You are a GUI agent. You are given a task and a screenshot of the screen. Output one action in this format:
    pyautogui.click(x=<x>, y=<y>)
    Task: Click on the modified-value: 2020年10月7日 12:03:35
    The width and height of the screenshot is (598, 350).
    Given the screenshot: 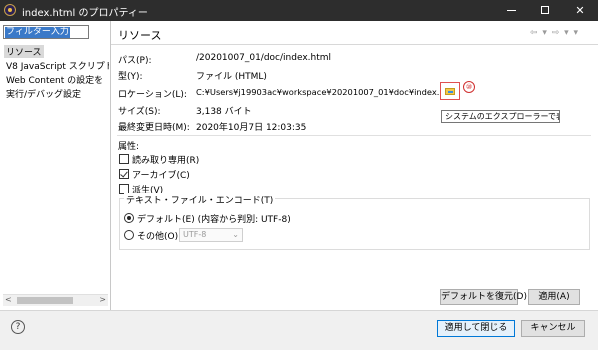 What is the action you would take?
    pyautogui.click(x=251, y=128)
    